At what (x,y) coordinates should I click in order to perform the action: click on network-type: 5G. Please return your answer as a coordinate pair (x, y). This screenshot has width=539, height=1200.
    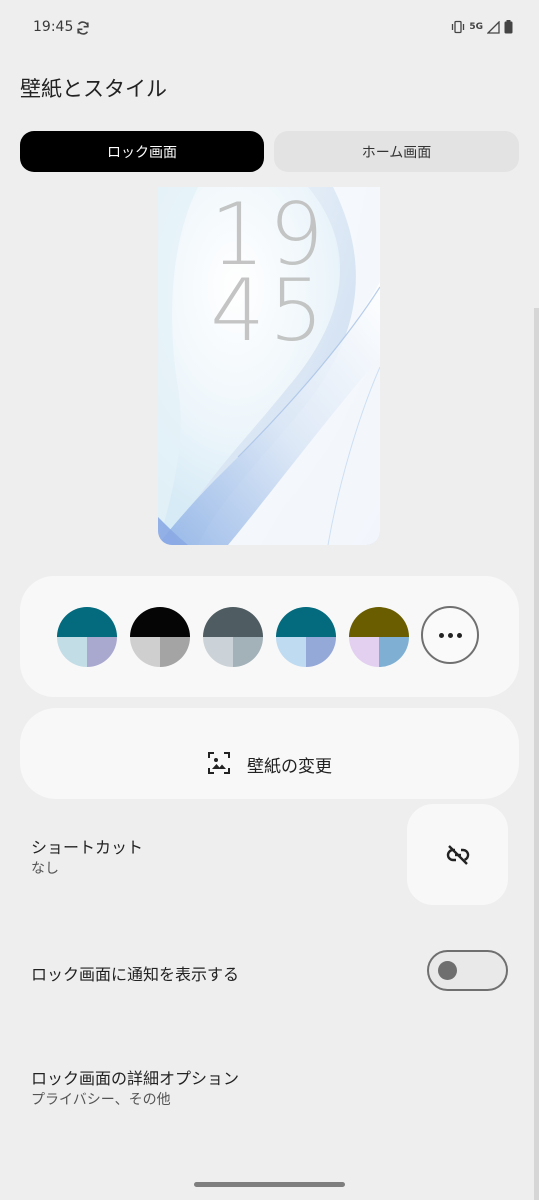
    Looking at the image, I should click on (476, 27).